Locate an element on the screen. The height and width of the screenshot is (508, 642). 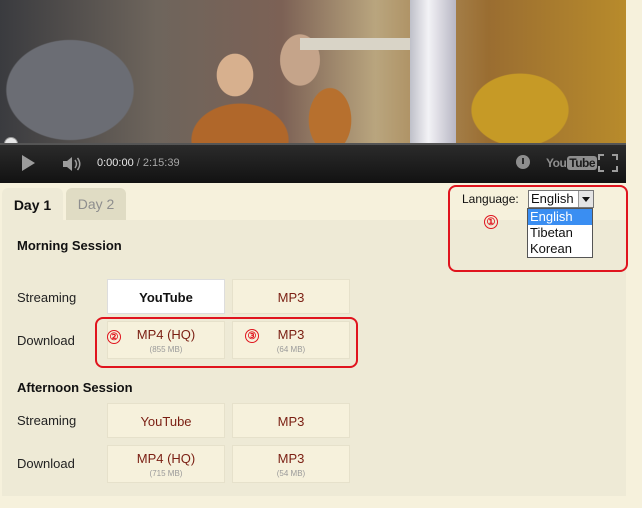
annotation-box-downloads is located at coordinates (226, 342).